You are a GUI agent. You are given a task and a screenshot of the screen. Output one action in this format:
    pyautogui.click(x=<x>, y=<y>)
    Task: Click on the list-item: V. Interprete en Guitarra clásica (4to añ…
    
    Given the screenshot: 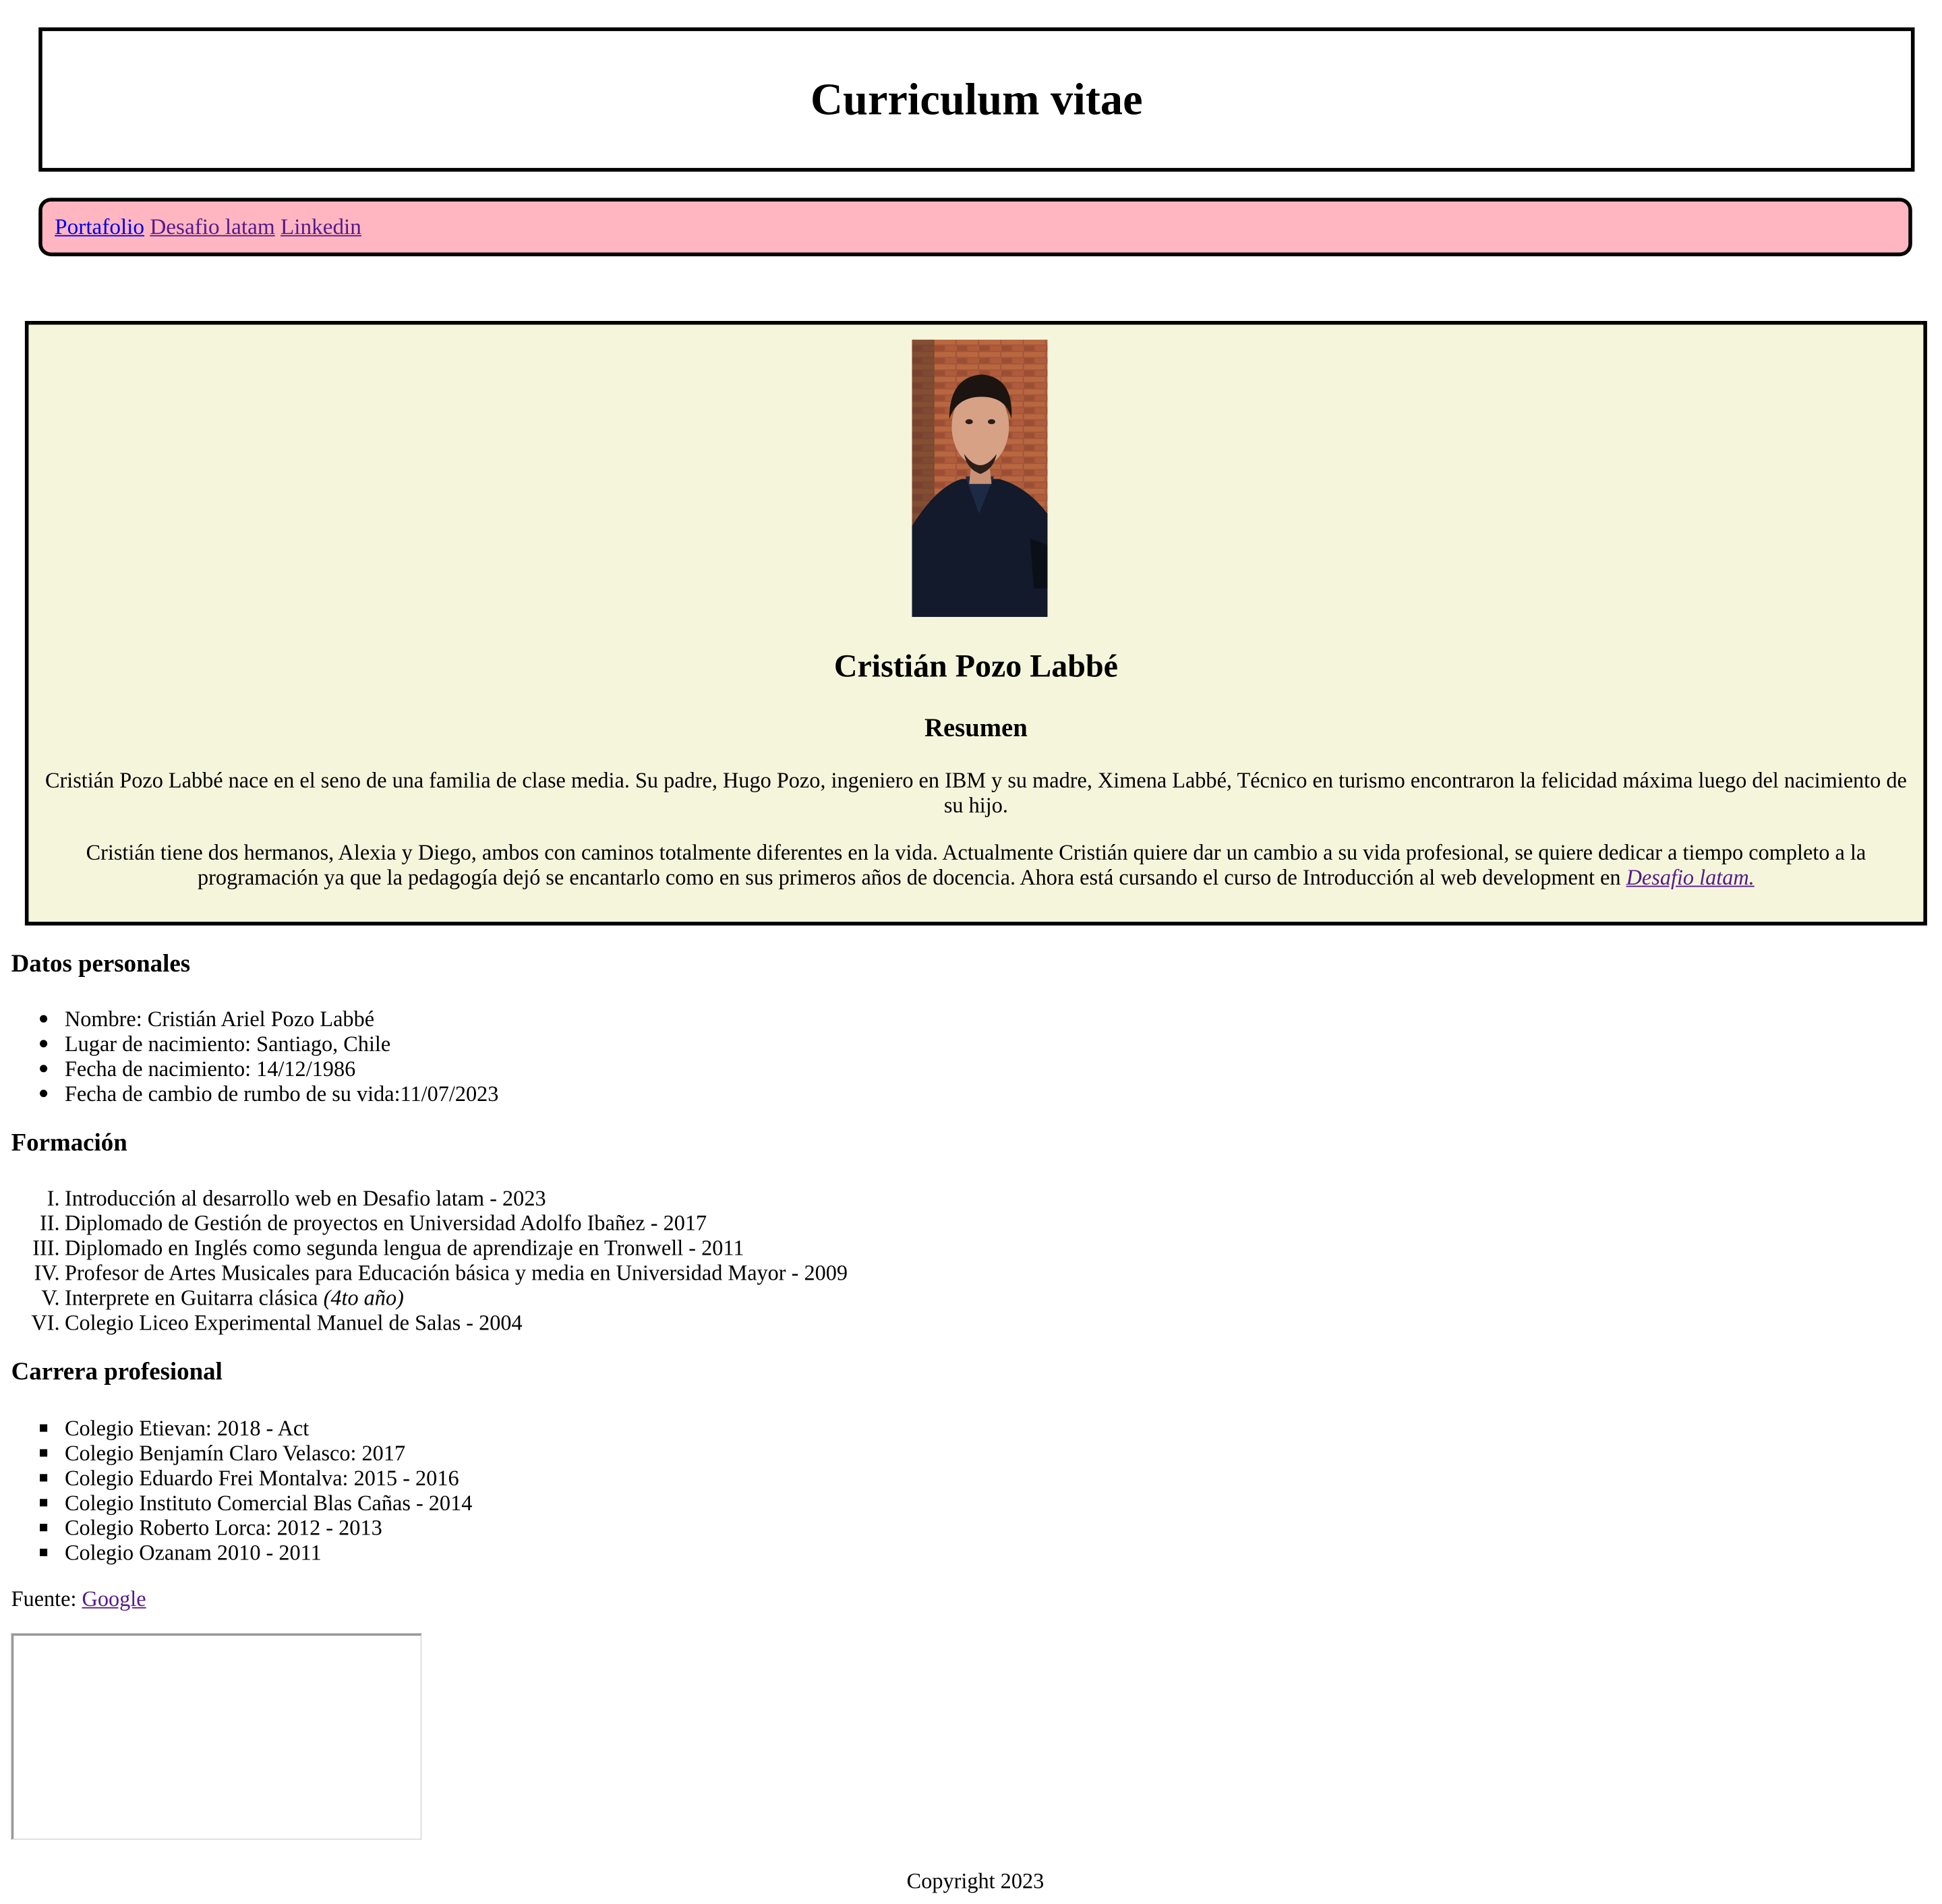 What is the action you would take?
    pyautogui.click(x=445, y=1297)
    